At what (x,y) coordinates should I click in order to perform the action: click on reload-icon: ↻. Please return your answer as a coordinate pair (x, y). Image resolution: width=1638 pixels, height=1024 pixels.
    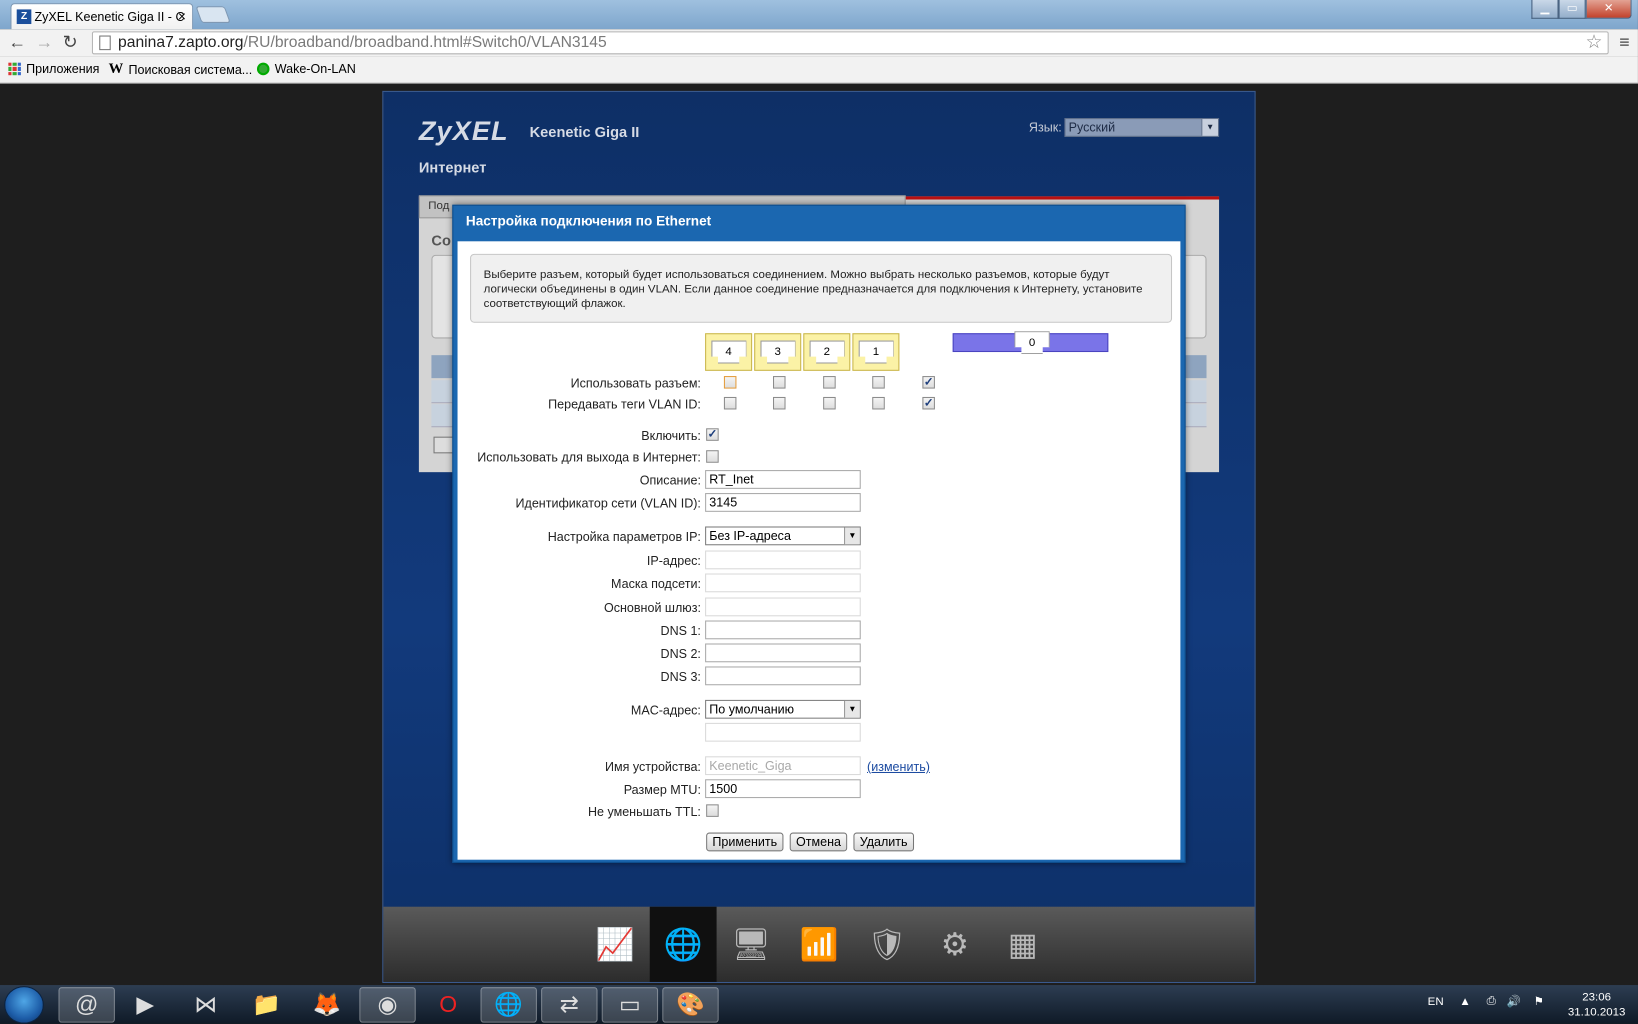
    Looking at the image, I should click on (70, 42).